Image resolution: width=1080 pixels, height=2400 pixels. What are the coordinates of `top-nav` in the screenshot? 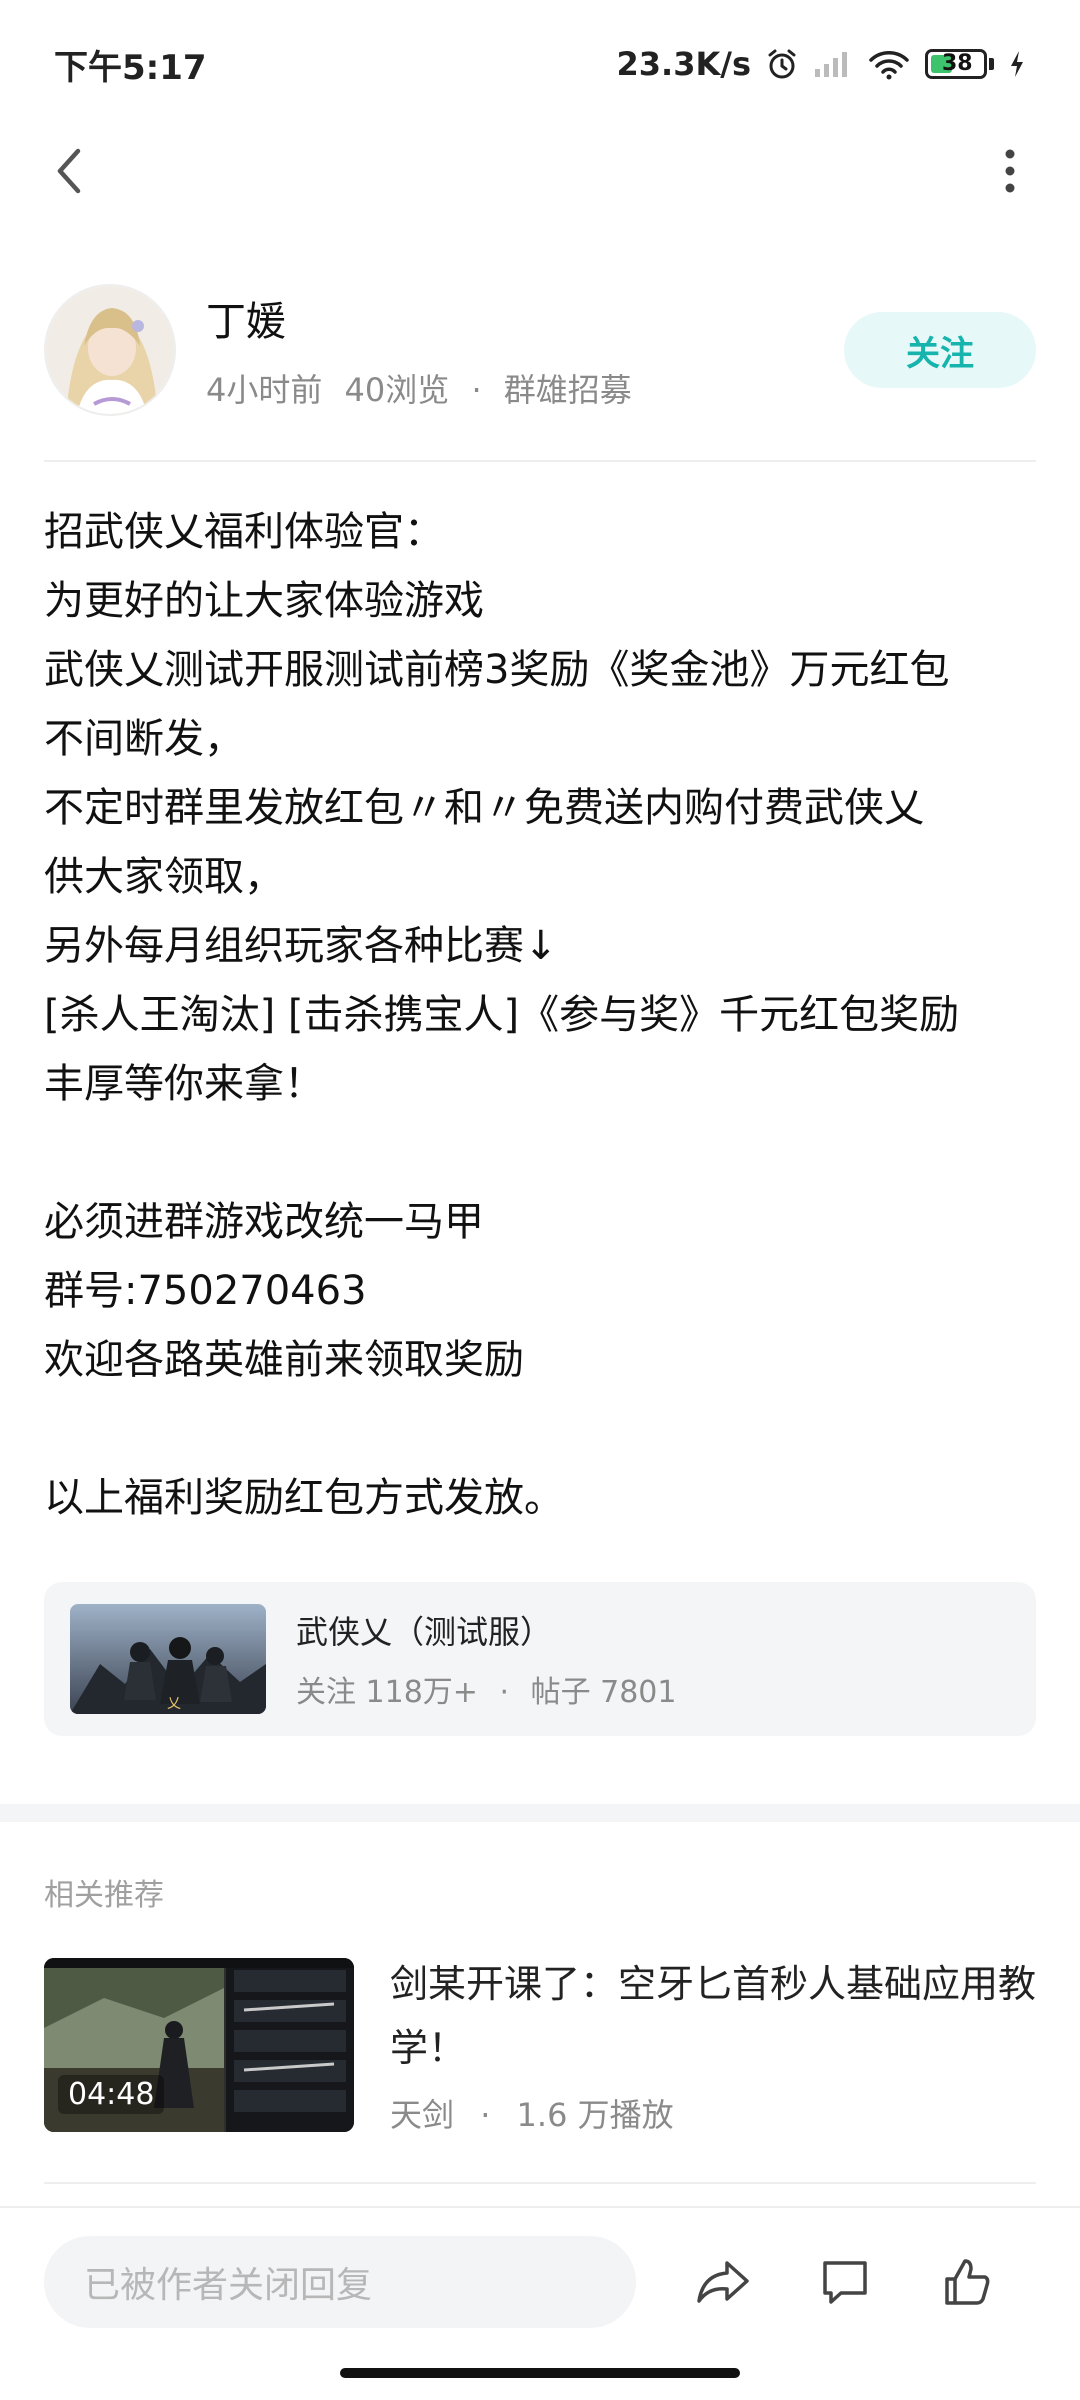 It's located at (540, 171).